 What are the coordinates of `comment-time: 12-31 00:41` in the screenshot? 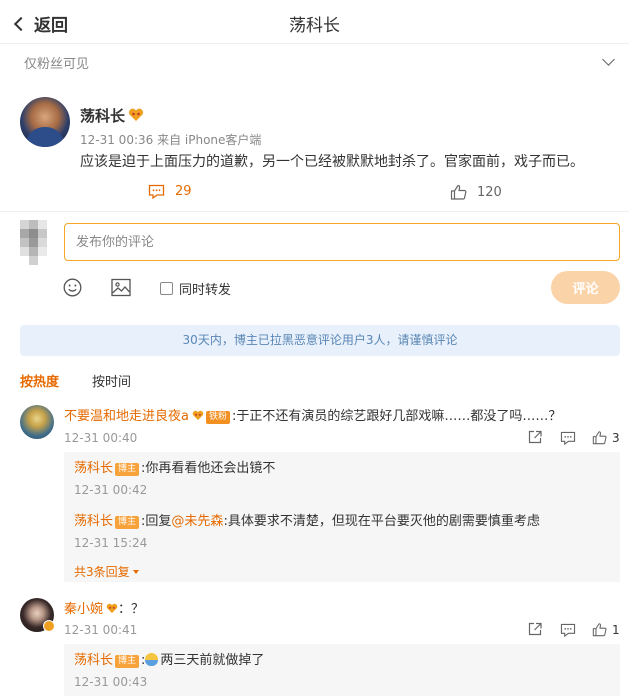 It's located at (101, 630).